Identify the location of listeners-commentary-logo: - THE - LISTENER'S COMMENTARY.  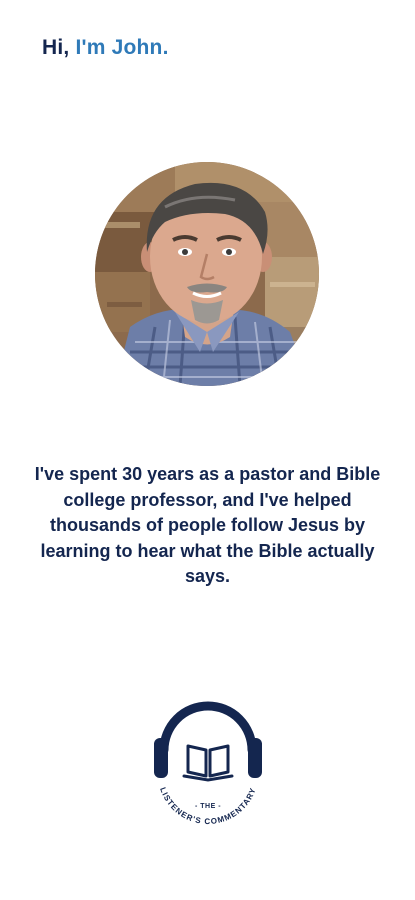
(208, 766).